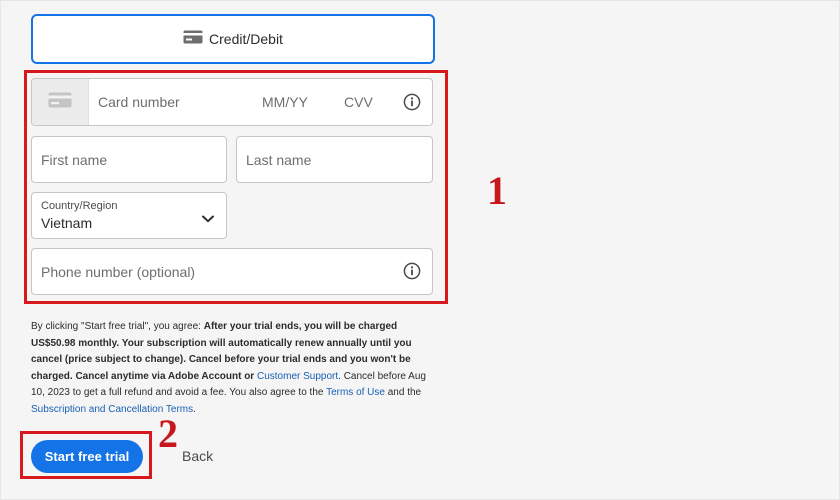  Describe the element at coordinates (497, 190) in the screenshot. I see `annotation-number-1: 1` at that location.